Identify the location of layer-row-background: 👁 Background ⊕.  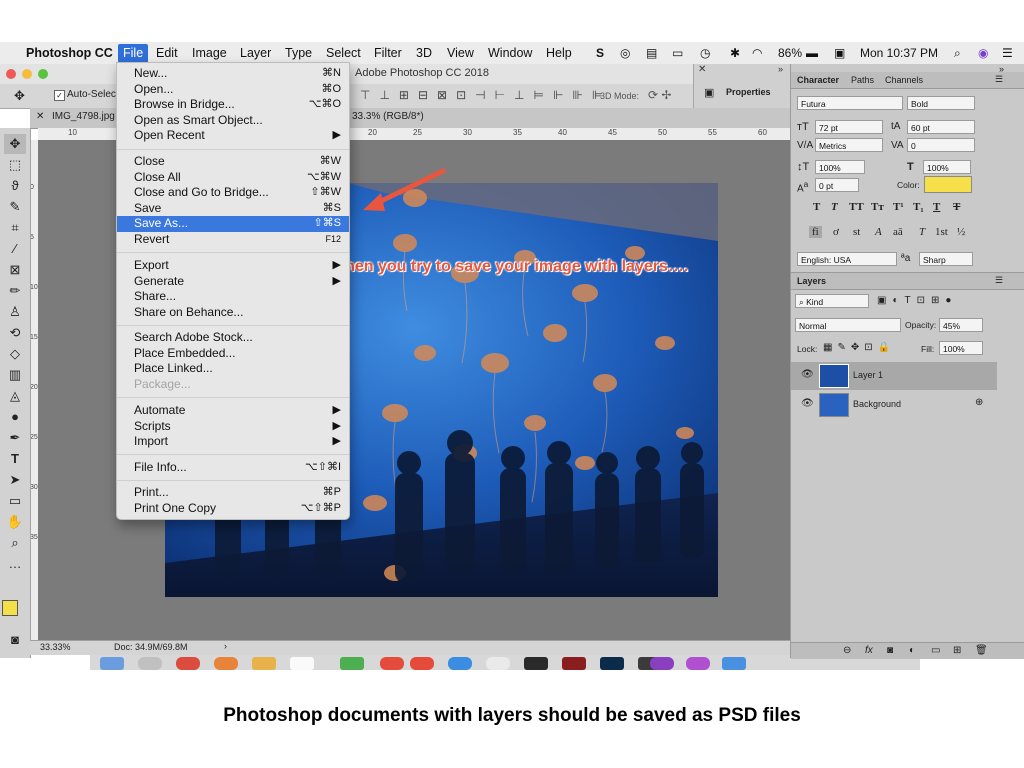
(894, 405).